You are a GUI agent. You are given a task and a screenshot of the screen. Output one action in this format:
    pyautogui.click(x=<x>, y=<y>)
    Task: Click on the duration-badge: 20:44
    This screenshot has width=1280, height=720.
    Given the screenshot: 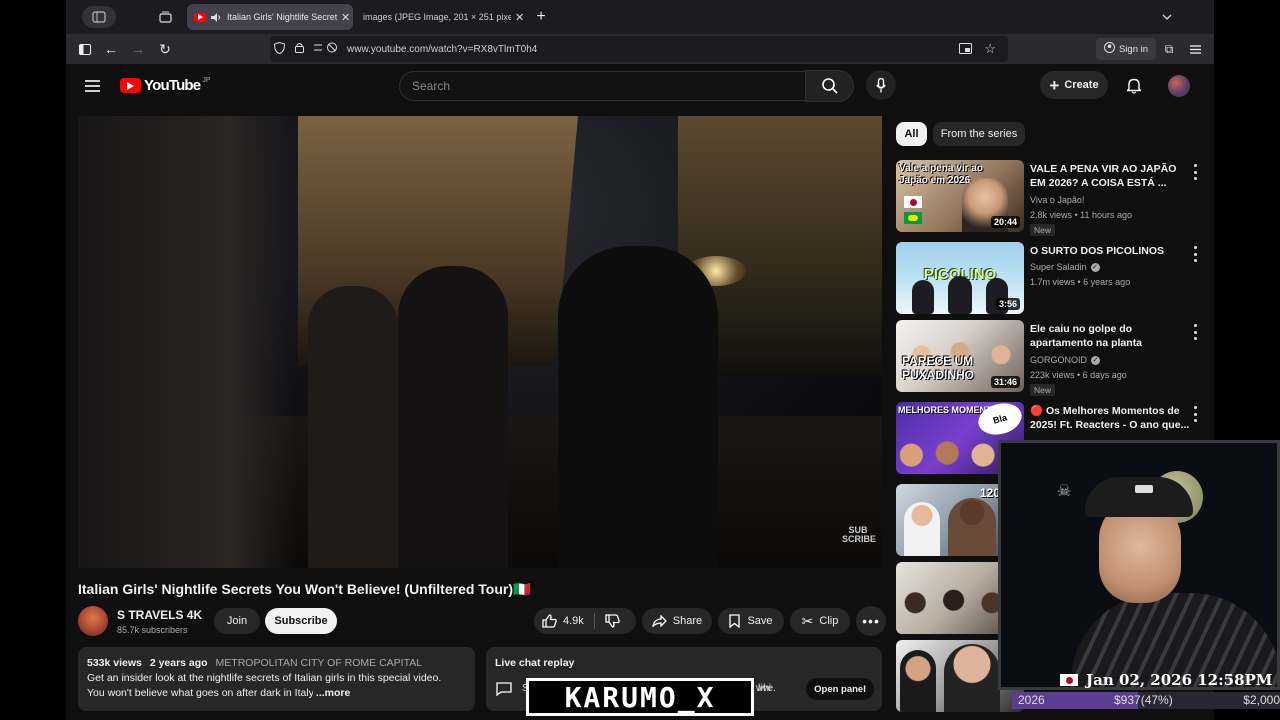 What is the action you would take?
    pyautogui.click(x=1005, y=222)
    